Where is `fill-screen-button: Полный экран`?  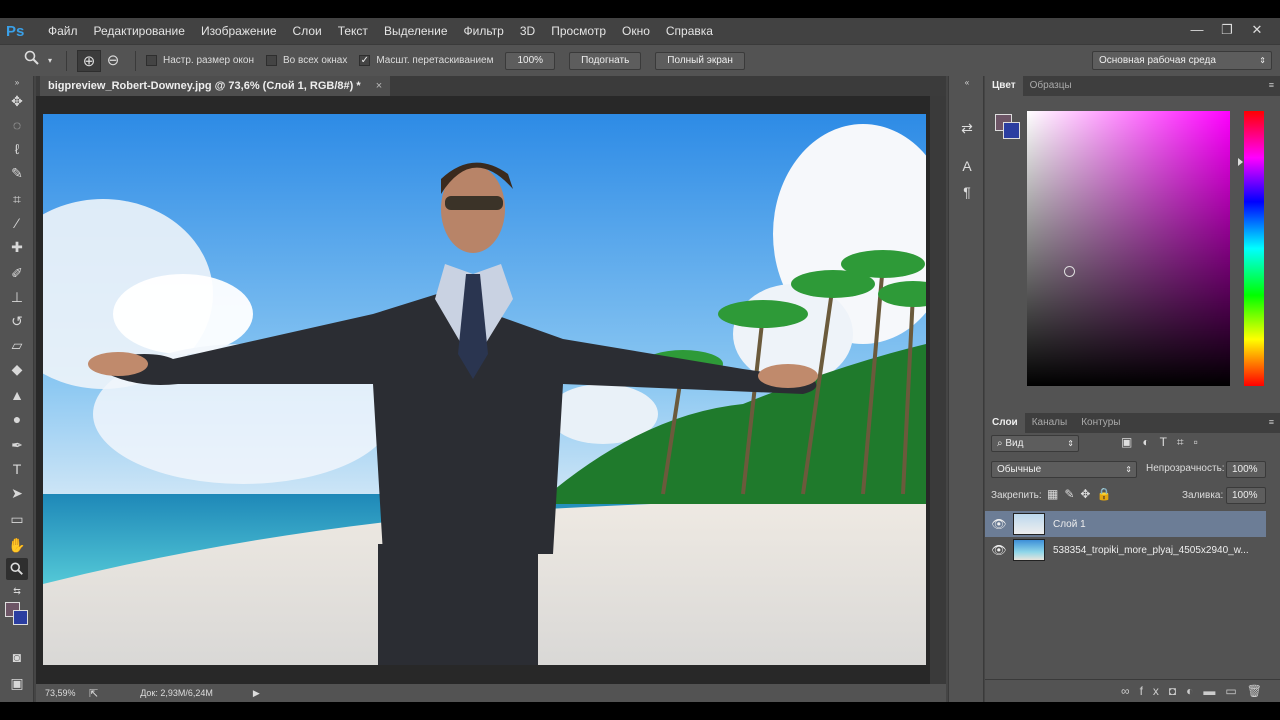
fill-screen-button: Полный экран is located at coordinates (700, 60).